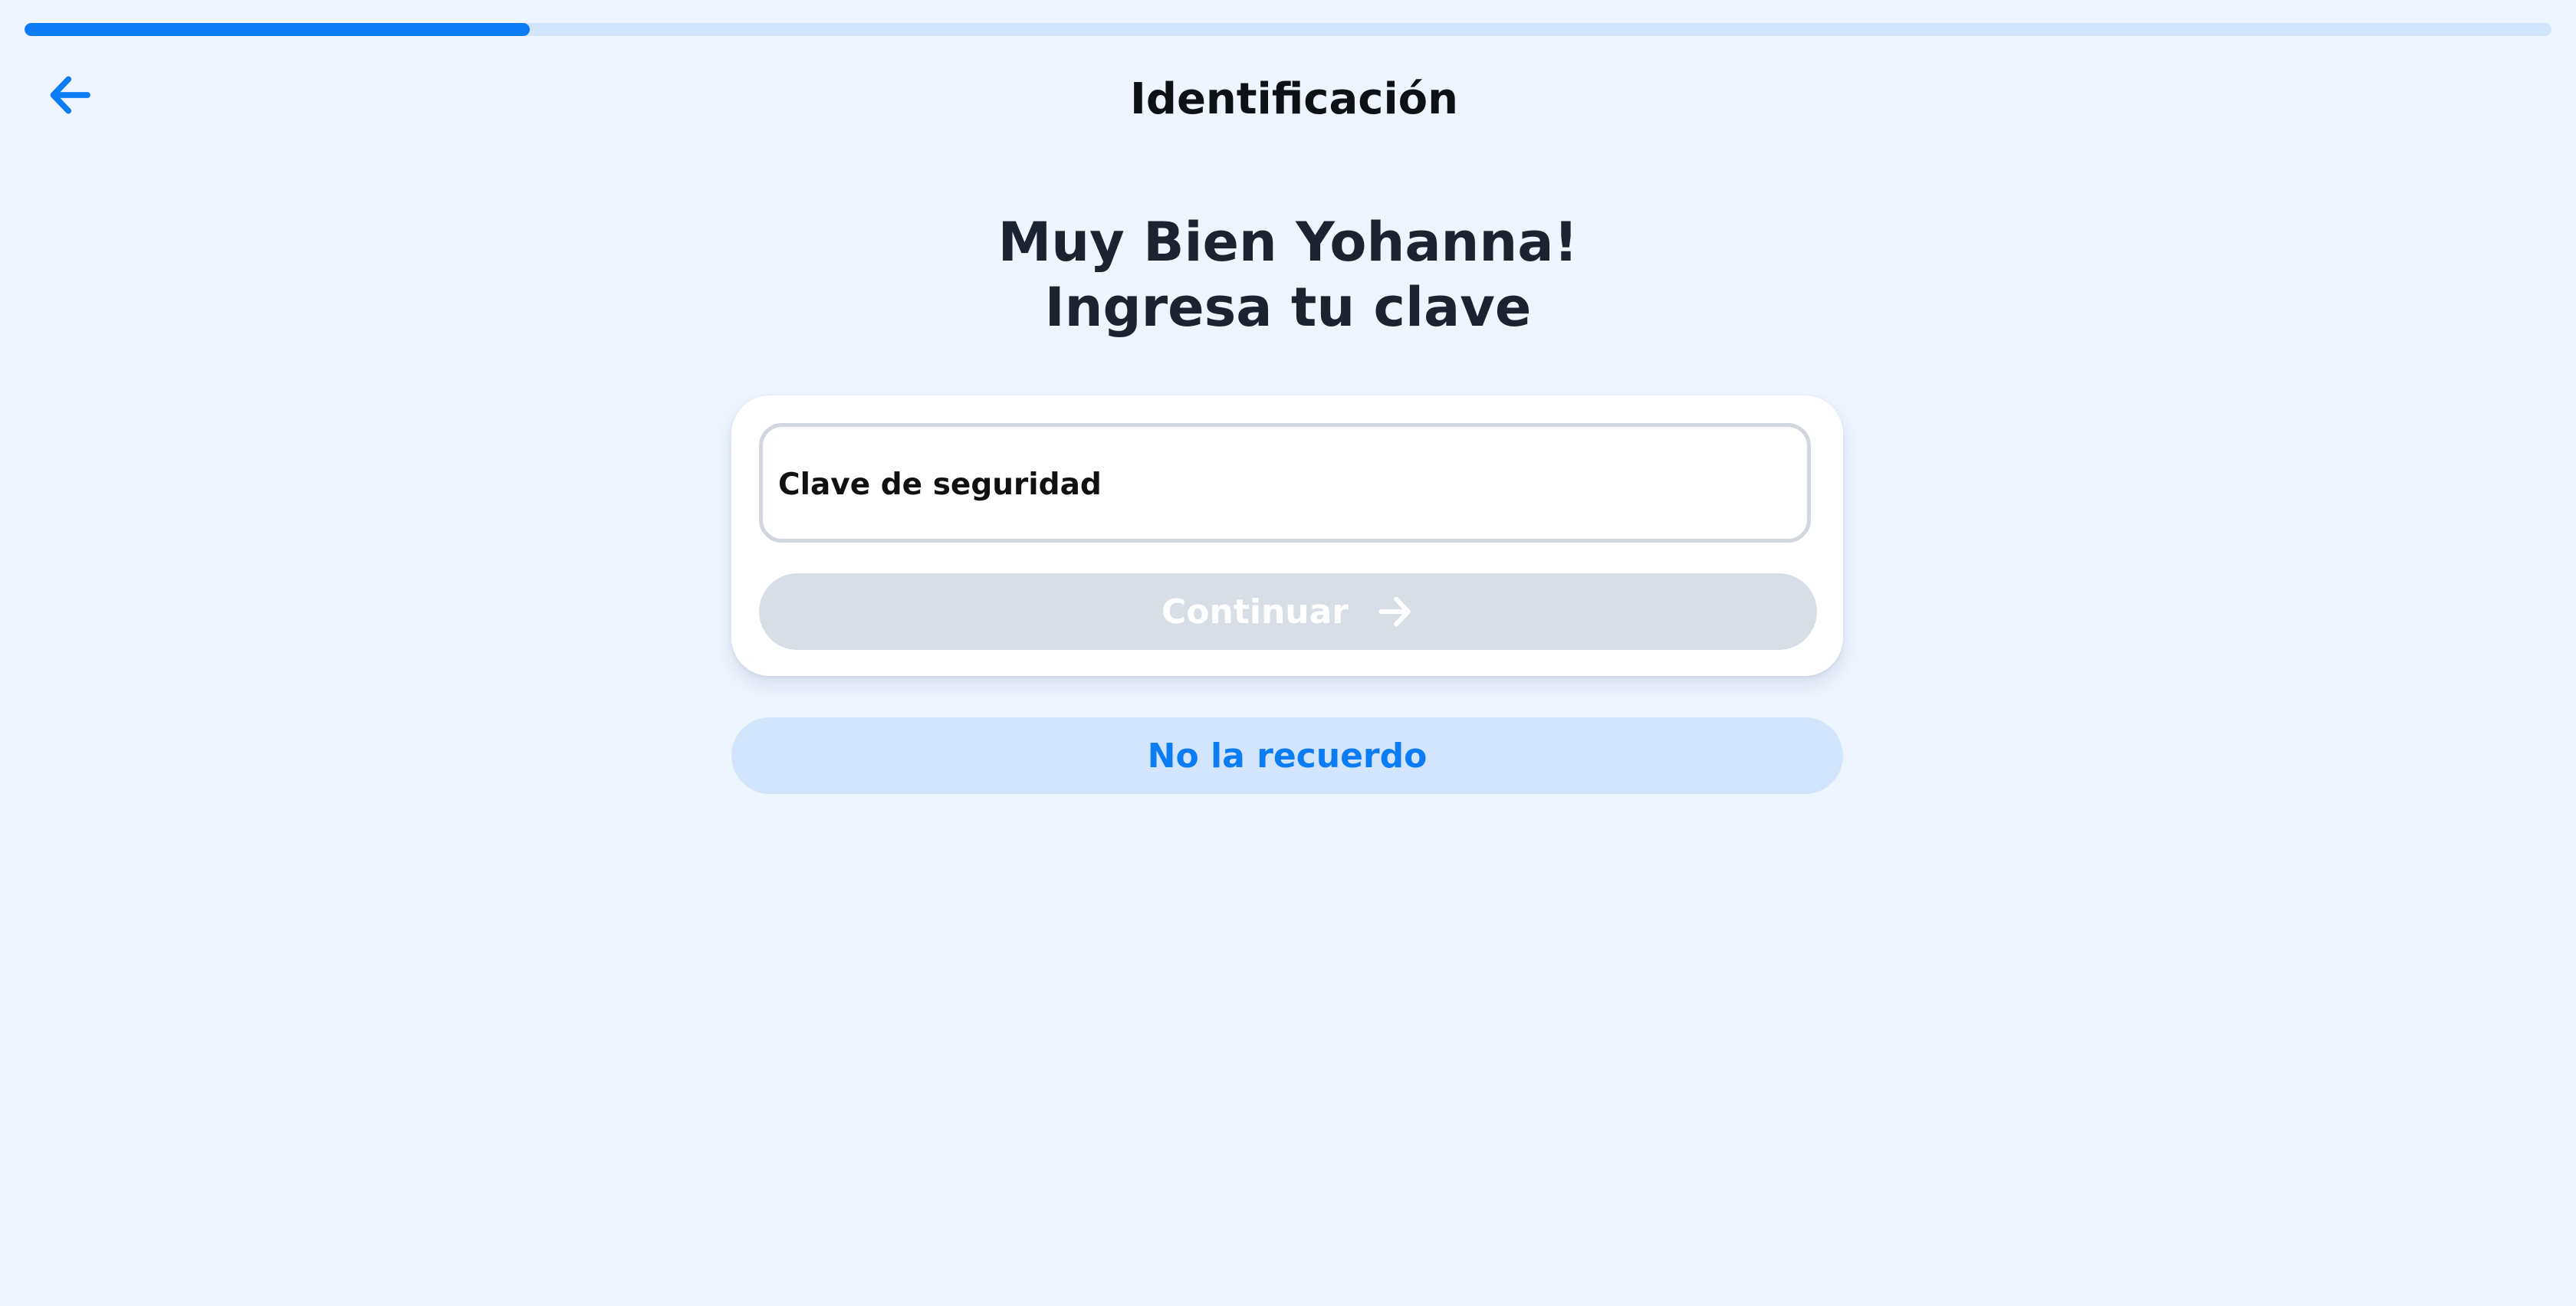  Describe the element at coordinates (1395, 611) in the screenshot. I see `arrow-right-icon` at that location.